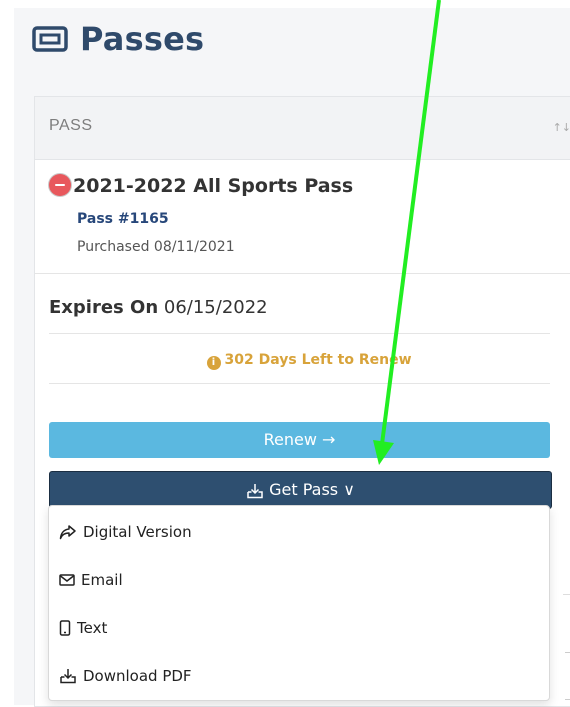 The image size is (570, 707). I want to click on page-title-text: Passes, so click(142, 39).